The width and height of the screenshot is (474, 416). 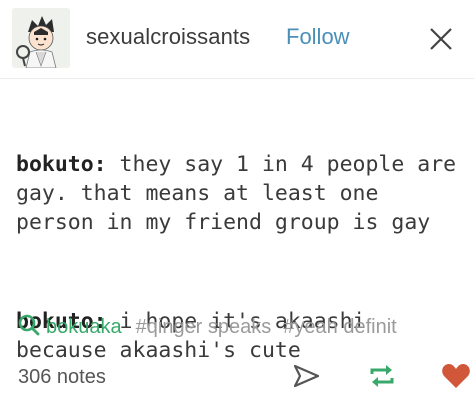 What do you see at coordinates (382, 376) in the screenshot?
I see `reblog-icon` at bounding box center [382, 376].